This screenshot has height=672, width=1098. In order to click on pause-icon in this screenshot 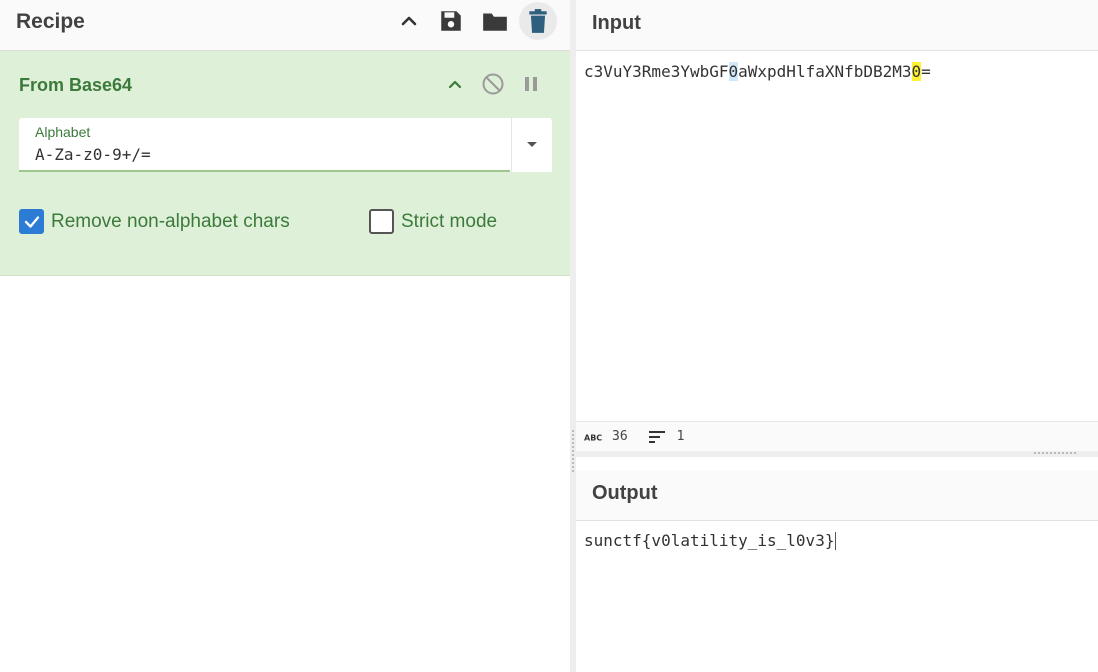, I will do `click(531, 84)`.